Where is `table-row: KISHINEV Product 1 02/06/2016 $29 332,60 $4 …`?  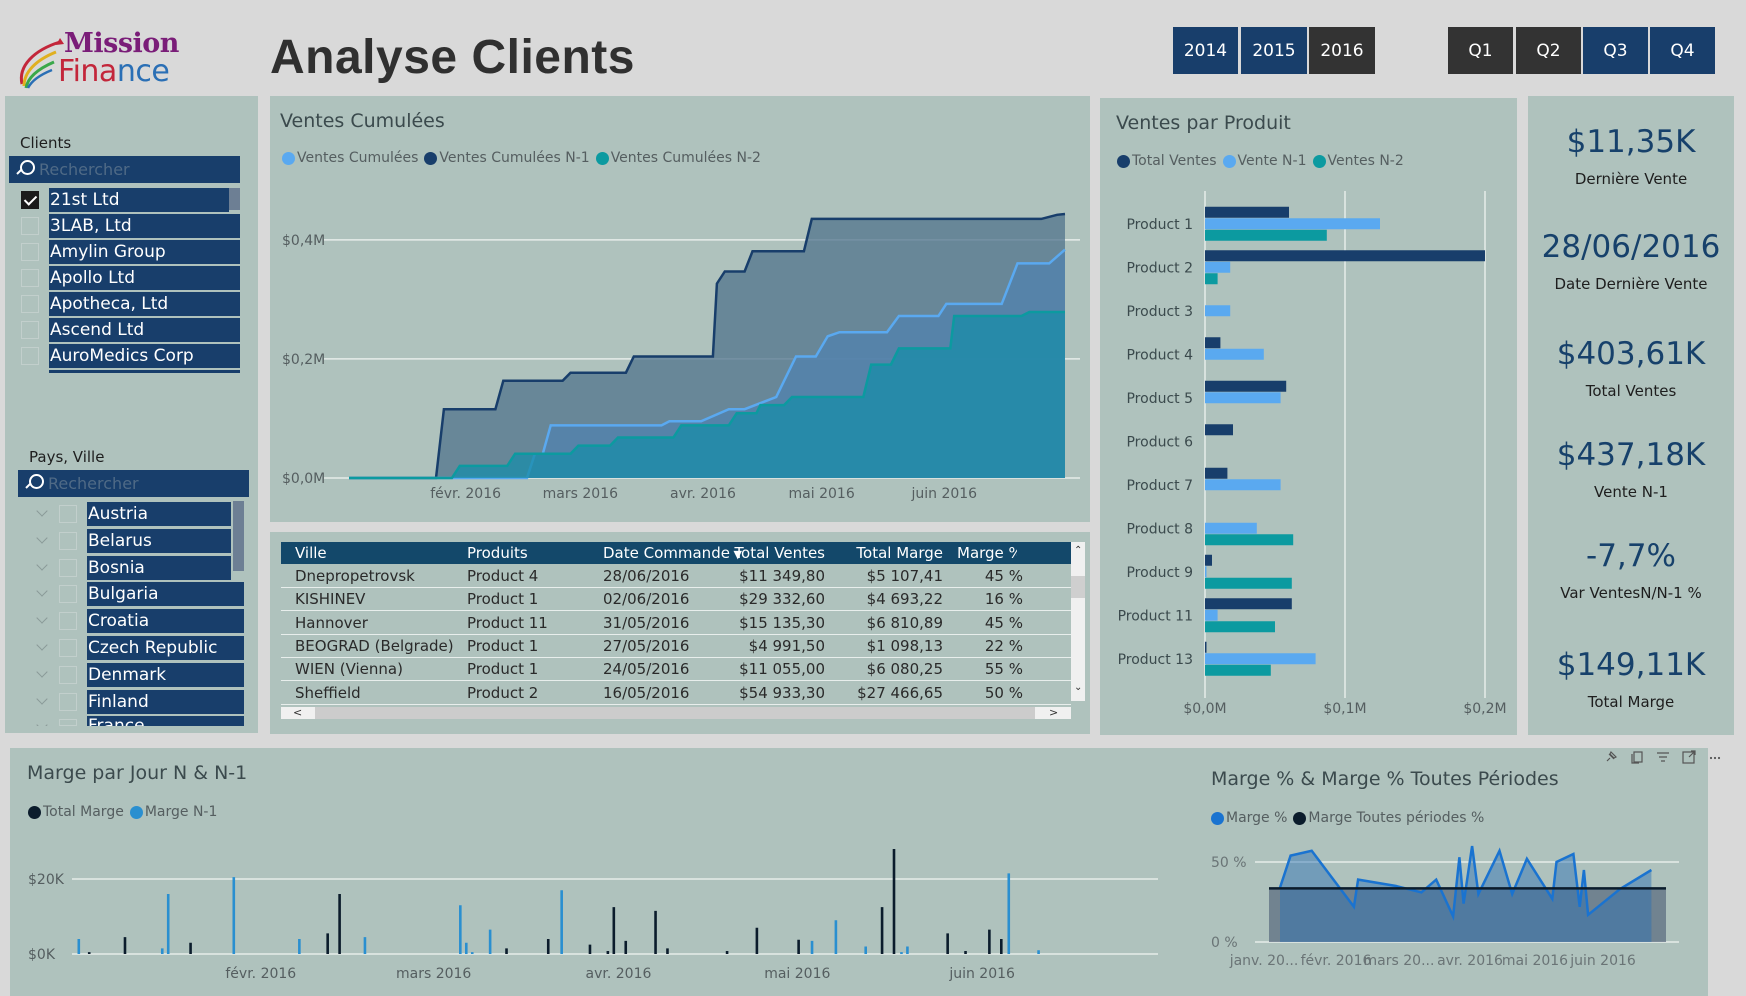 table-row: KISHINEV Product 1 02/06/2016 $29 332,60 $4 … is located at coordinates (676, 600).